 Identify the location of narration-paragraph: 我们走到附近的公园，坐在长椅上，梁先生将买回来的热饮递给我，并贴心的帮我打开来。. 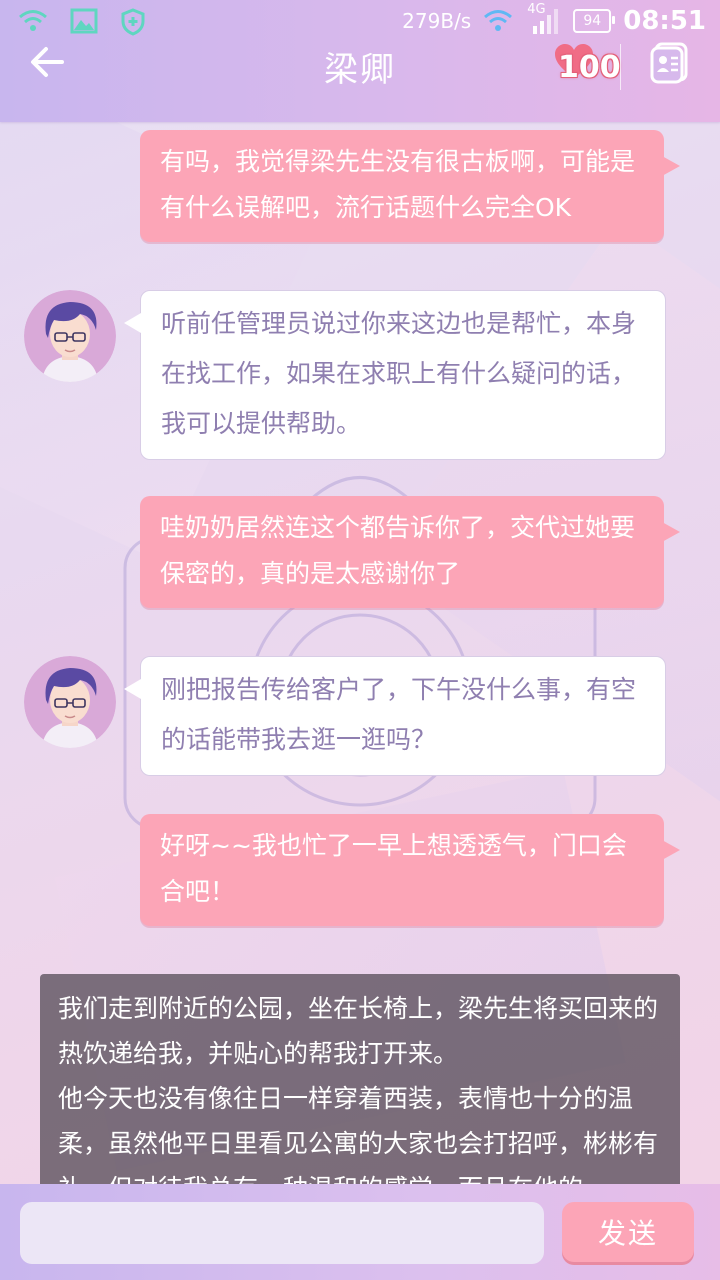
(358, 1031).